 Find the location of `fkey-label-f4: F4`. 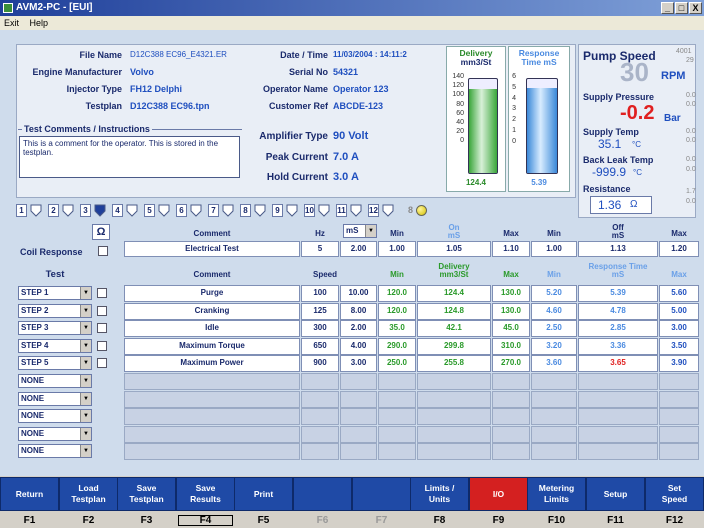

fkey-label-f4: F4 is located at coordinates (205, 520).